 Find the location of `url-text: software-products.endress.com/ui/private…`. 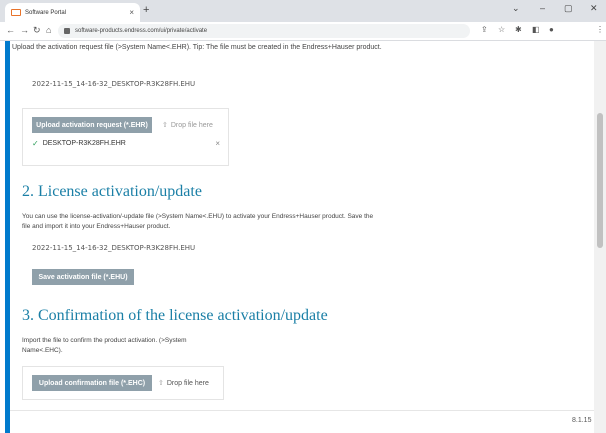

url-text: software-products.endress.com/ui/private… is located at coordinates (141, 31).